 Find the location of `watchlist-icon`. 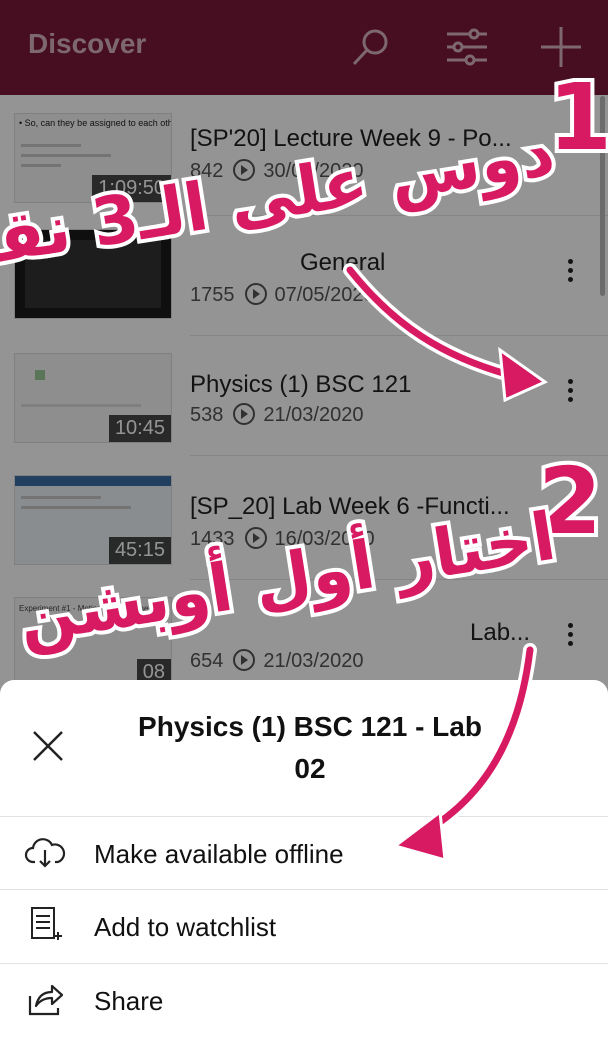

watchlist-icon is located at coordinates (46, 923).